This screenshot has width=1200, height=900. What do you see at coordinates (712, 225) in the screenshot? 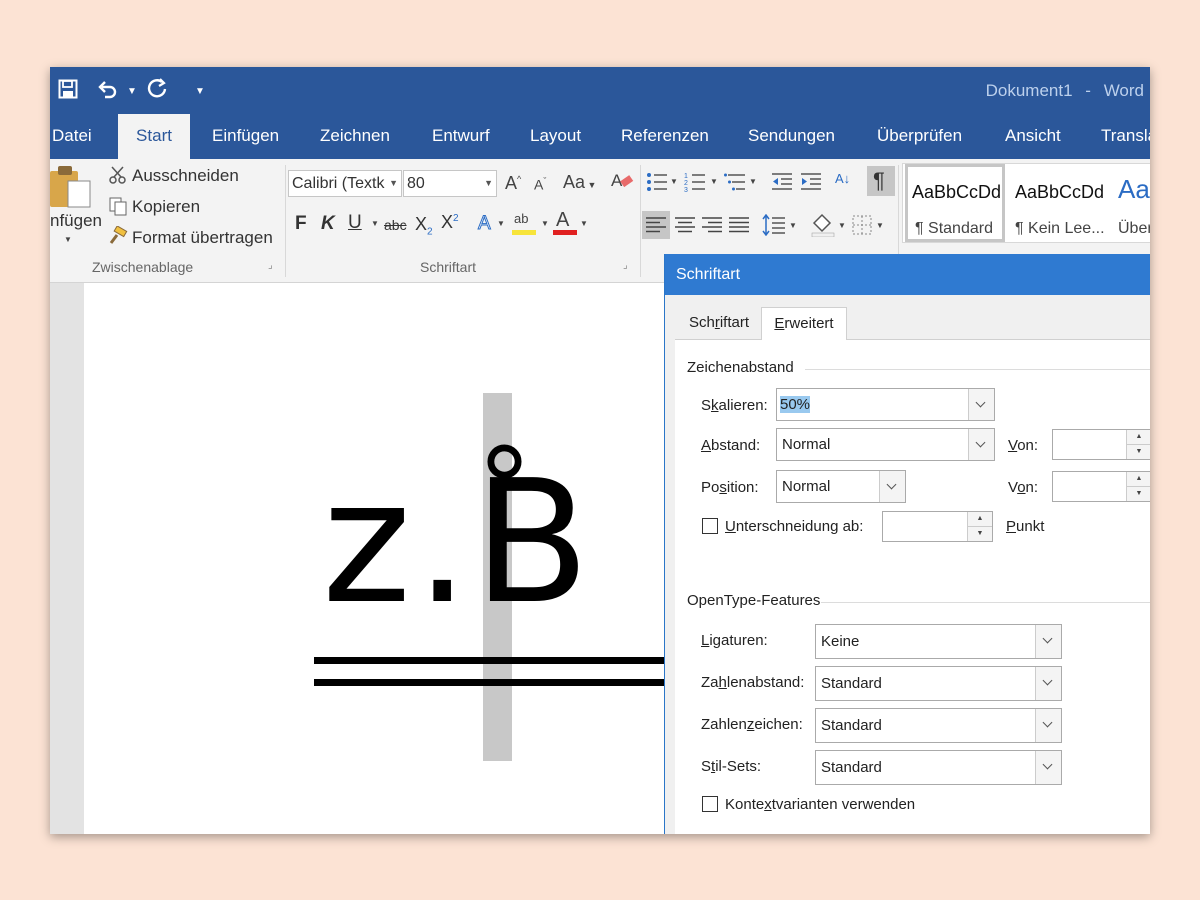
I see `align-right-icon` at bounding box center [712, 225].